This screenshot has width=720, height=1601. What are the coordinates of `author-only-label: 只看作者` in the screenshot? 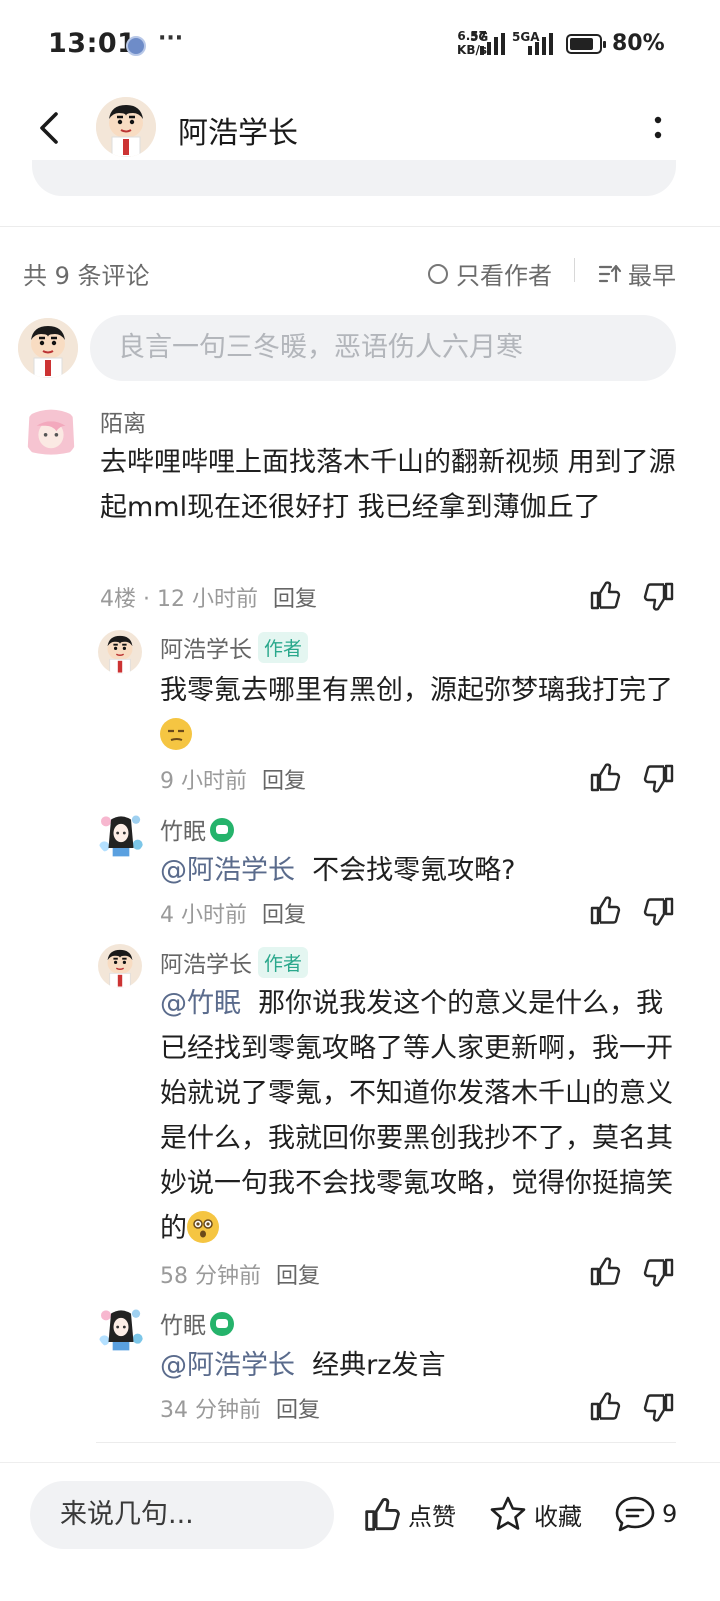 It's located at (504, 276).